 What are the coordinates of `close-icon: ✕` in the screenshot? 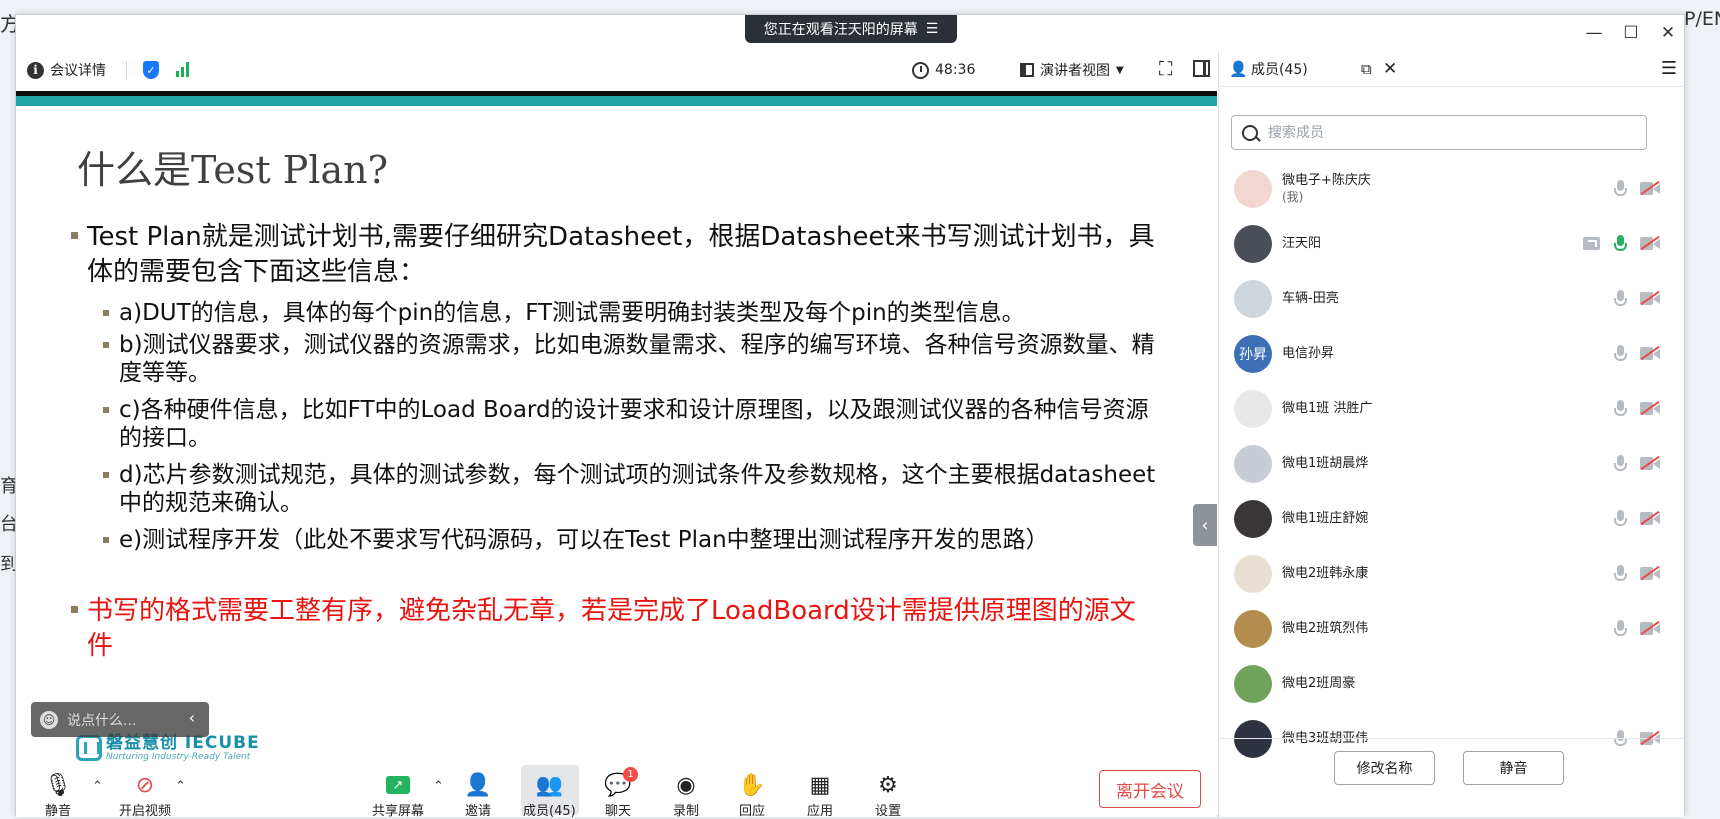 It's located at (1390, 69).